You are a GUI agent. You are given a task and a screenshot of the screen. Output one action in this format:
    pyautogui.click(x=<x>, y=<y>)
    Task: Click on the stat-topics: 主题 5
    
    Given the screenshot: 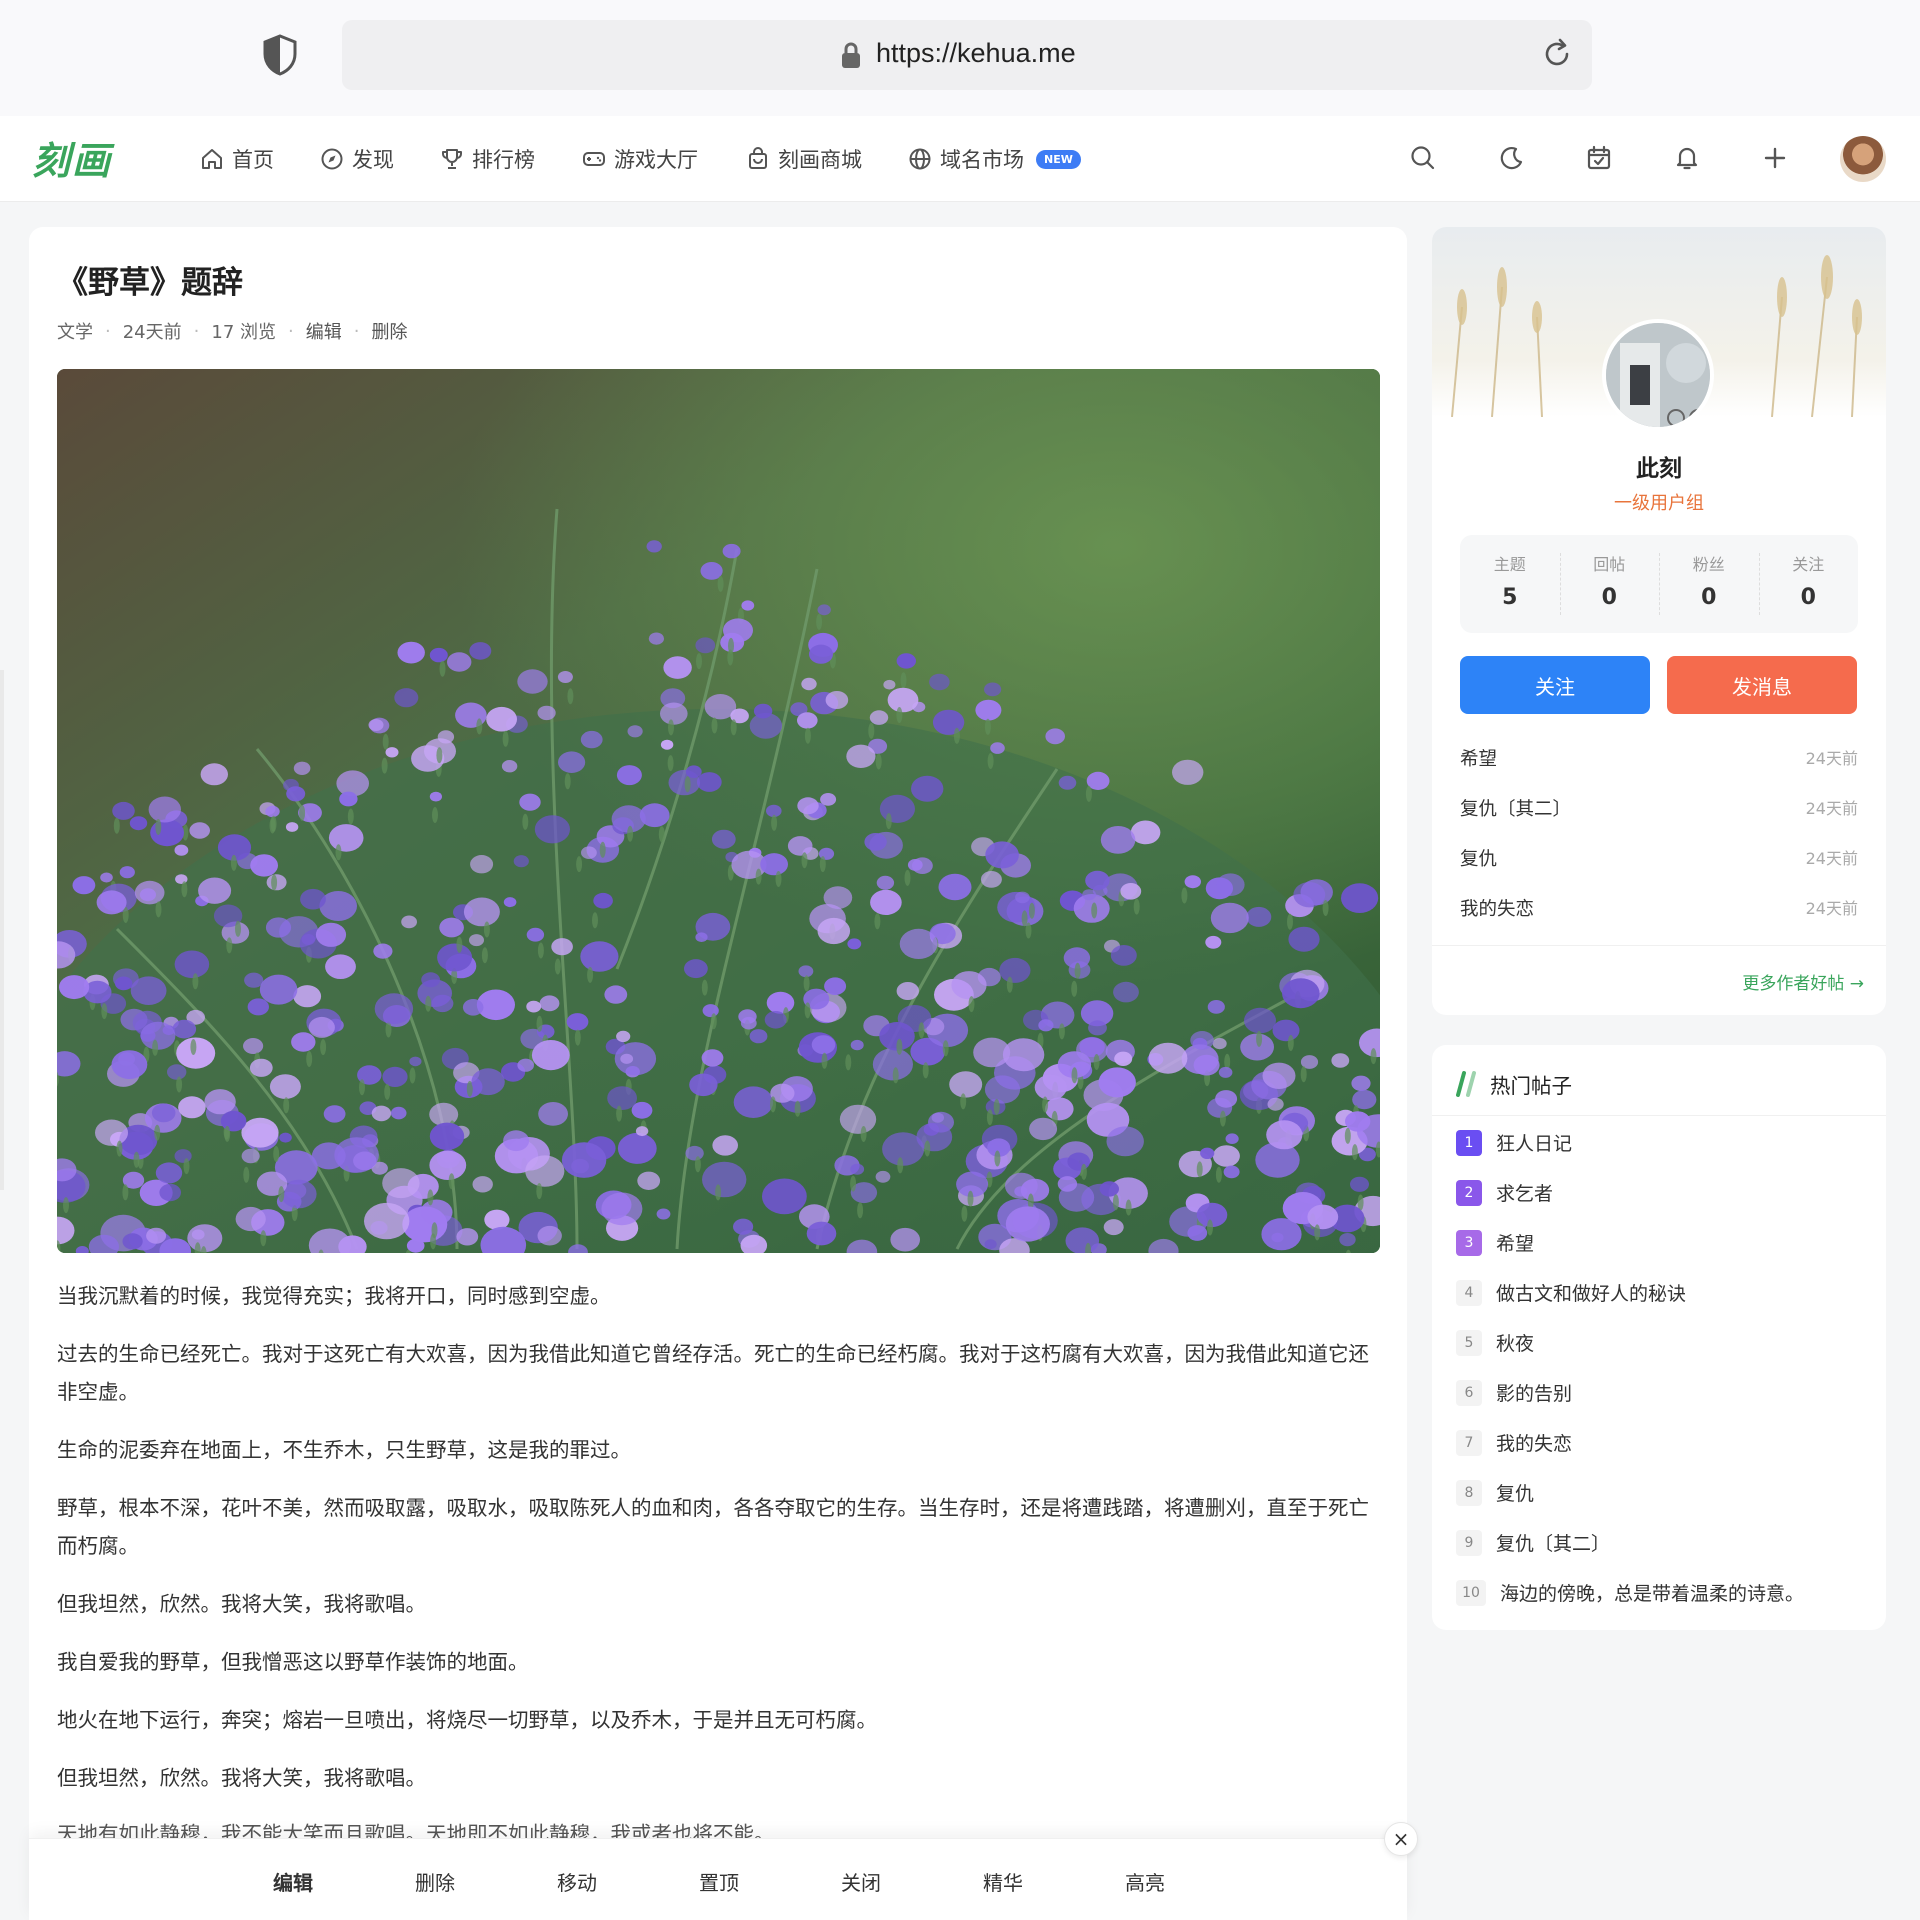 What is the action you would take?
    pyautogui.click(x=1510, y=584)
    